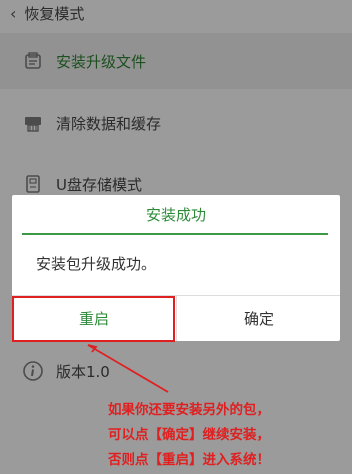 This screenshot has width=352, height=474. I want to click on annotation-line: 否则点【重启】进入系统！, so click(189, 460).